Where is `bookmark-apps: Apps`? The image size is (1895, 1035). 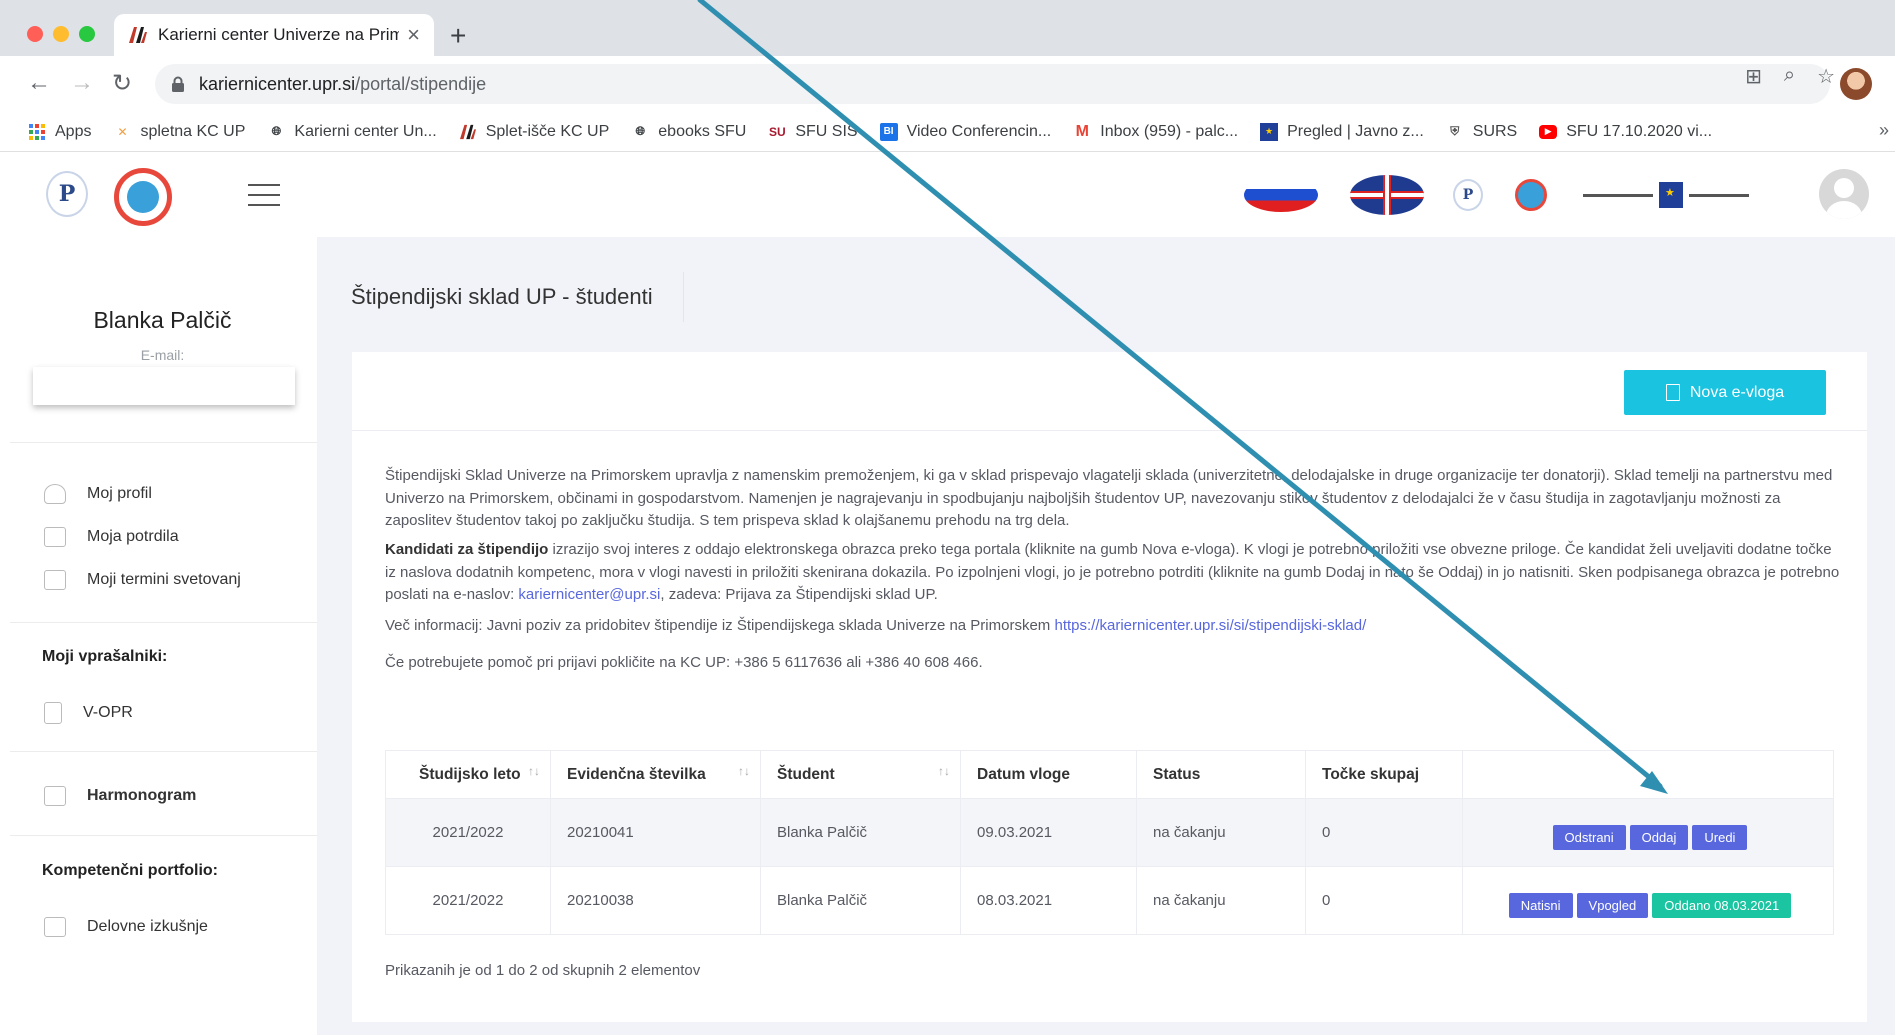
bookmark-apps: Apps is located at coordinates (59, 132).